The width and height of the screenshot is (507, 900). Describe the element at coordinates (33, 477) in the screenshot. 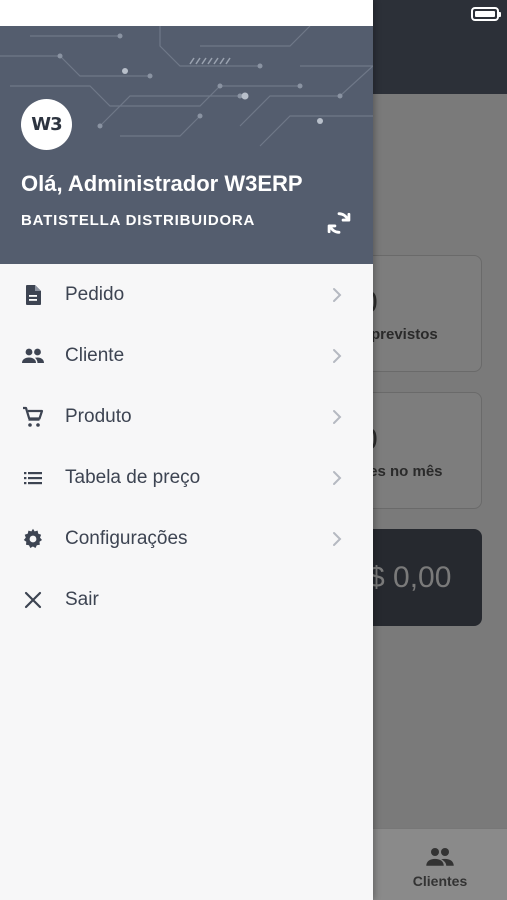

I see `list-icon` at that location.